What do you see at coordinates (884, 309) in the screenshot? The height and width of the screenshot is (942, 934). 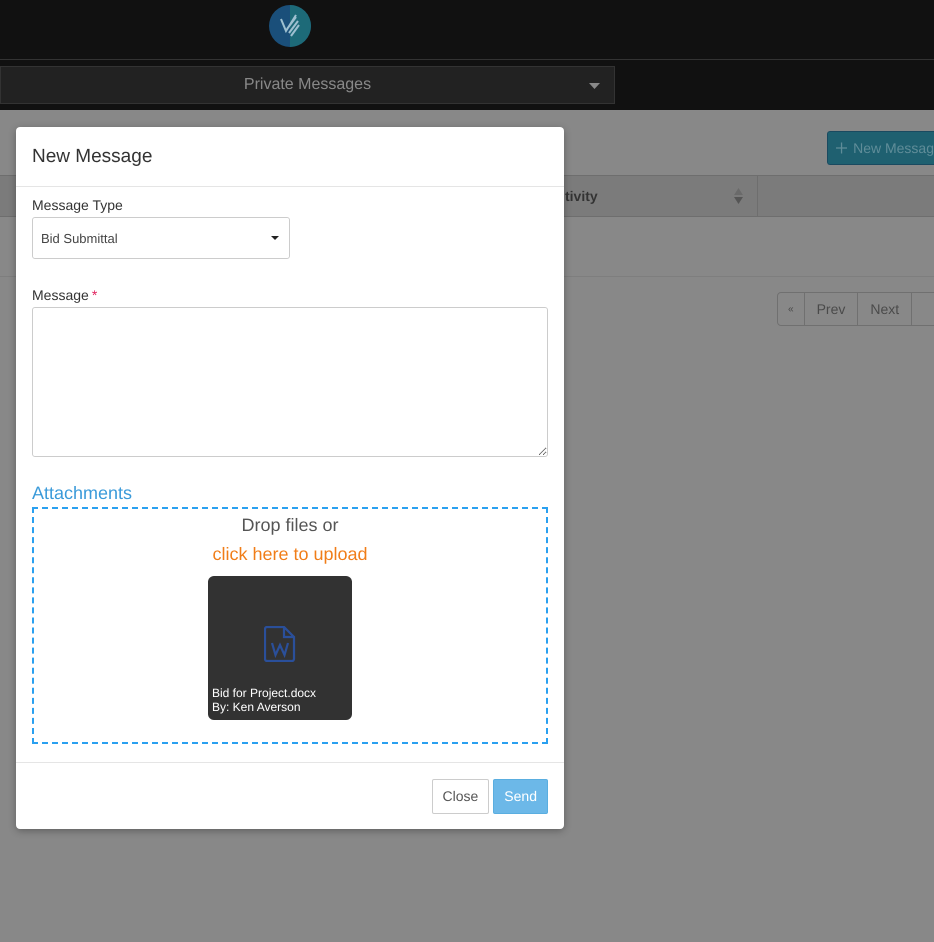 I see `pagination-button: Next` at bounding box center [884, 309].